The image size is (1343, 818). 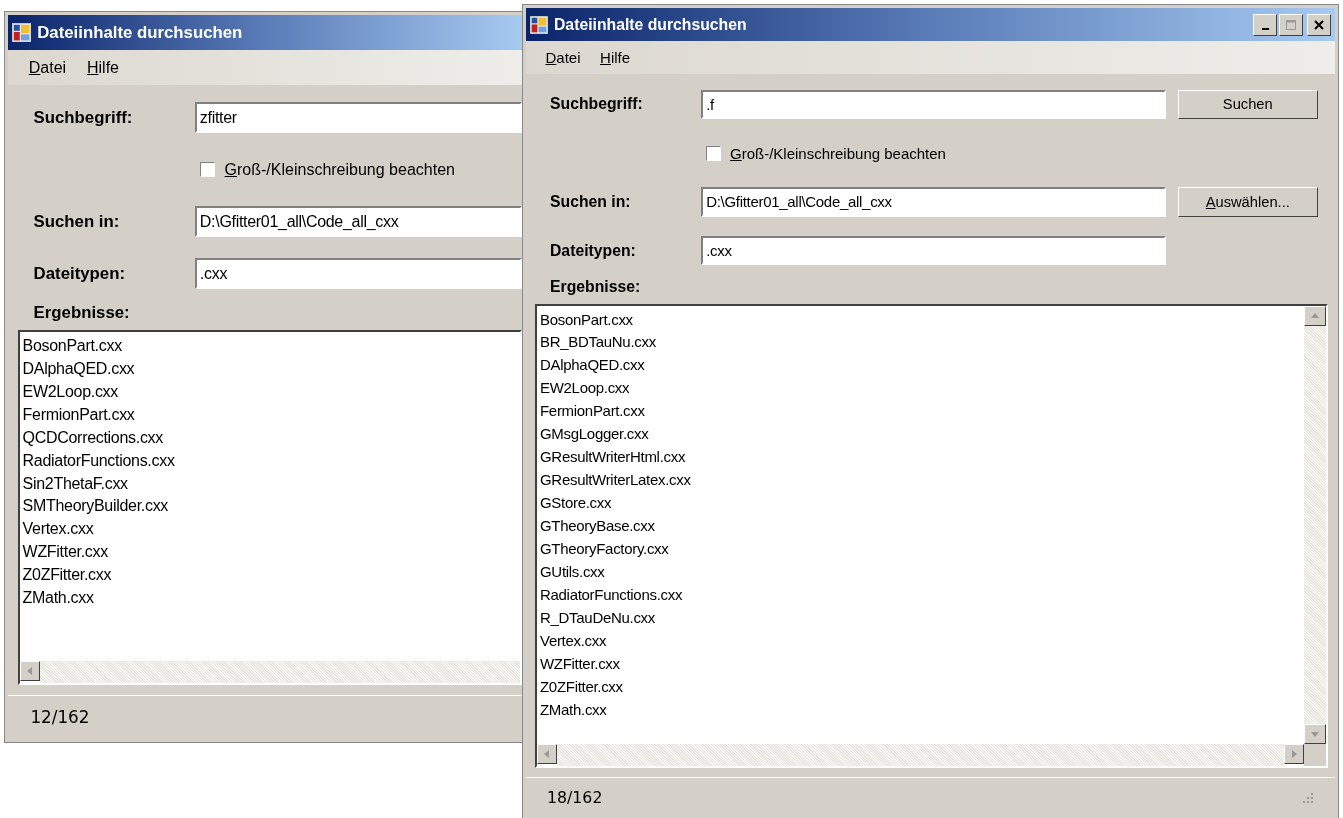 I want to click on list-item: GStore.cxx, so click(x=920, y=504).